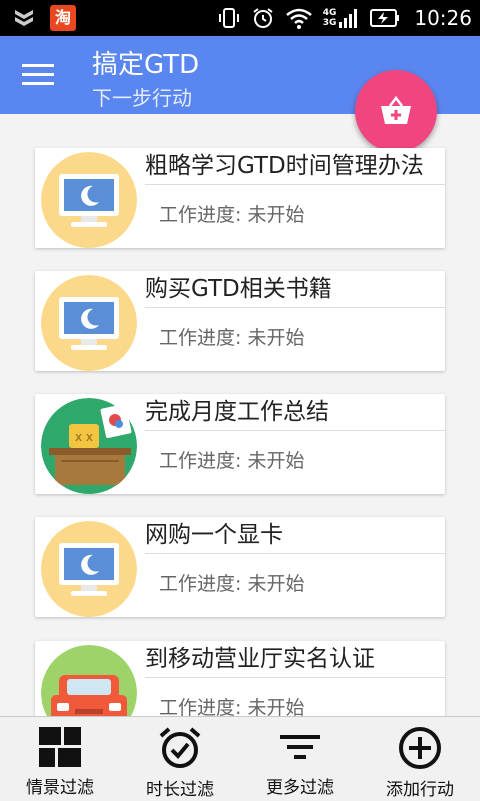  Describe the element at coordinates (329, 13) in the screenshot. I see `network-top-label: 4G` at that location.